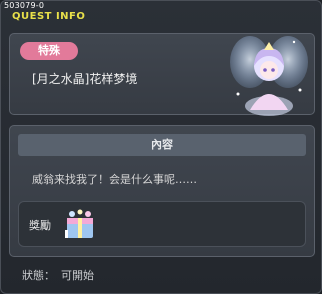 The height and width of the screenshot is (294, 322). I want to click on quest-name: [月之水晶]花样梦境, so click(85, 79).